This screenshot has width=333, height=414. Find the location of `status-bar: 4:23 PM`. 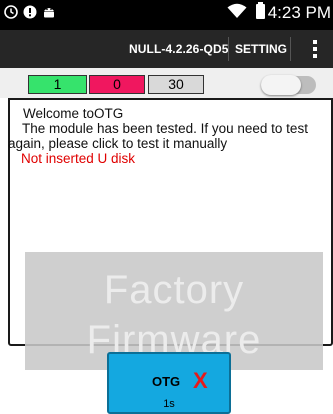

status-bar: 4:23 PM is located at coordinates (166, 15).